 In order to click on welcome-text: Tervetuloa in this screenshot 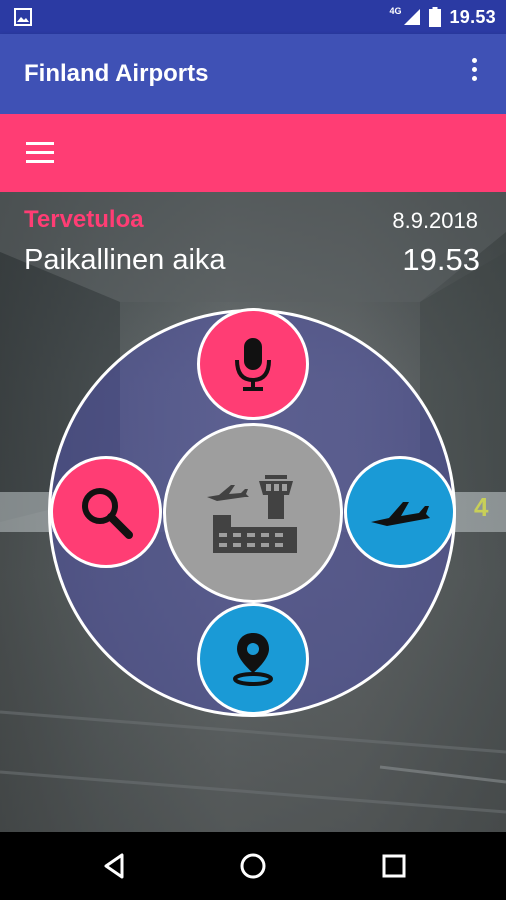, I will do `click(84, 219)`.